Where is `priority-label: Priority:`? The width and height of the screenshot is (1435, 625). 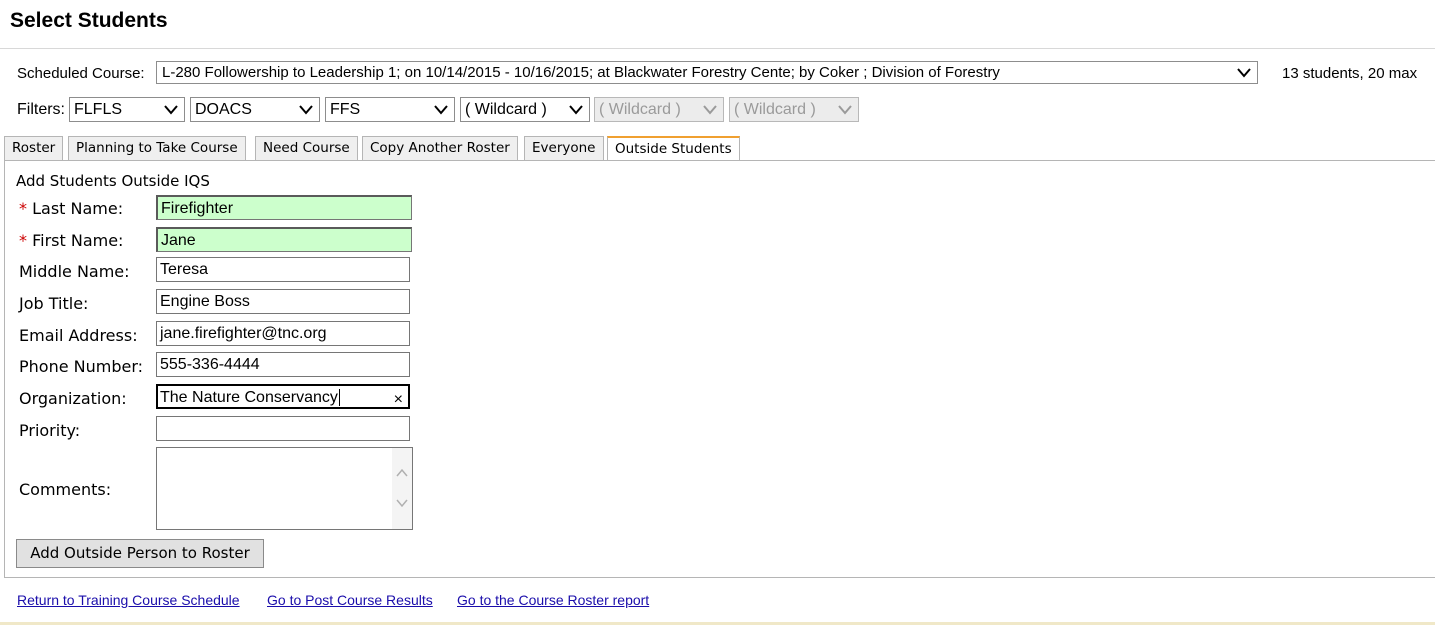
priority-label: Priority: is located at coordinates (50, 430).